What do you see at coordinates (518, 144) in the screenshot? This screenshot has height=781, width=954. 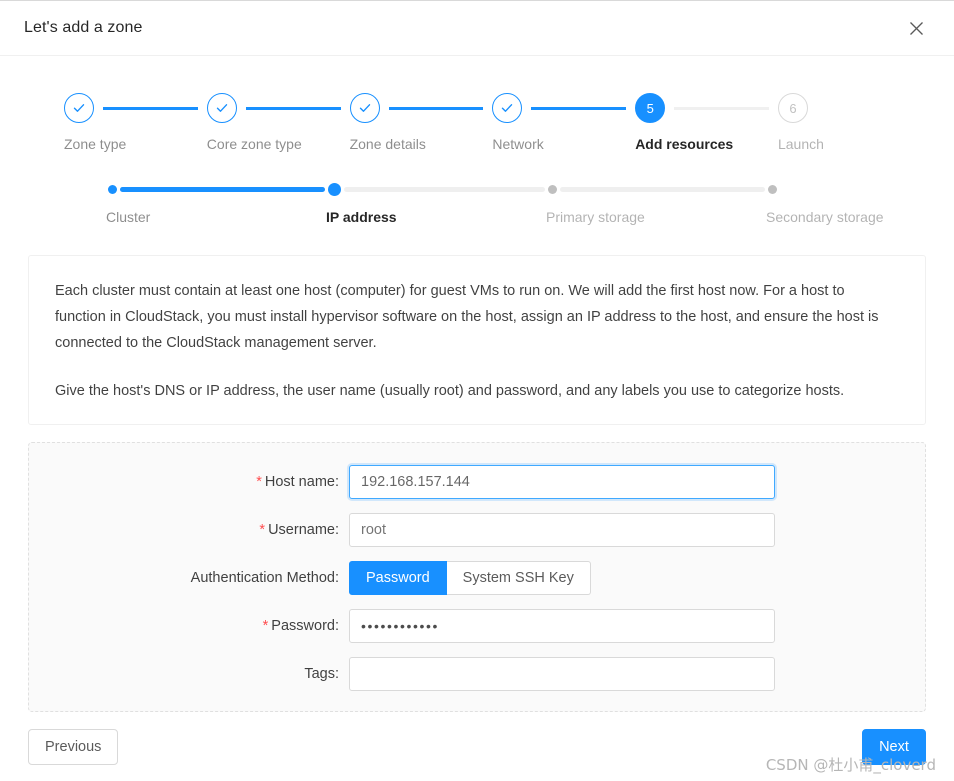 I see `step-label: Network` at bounding box center [518, 144].